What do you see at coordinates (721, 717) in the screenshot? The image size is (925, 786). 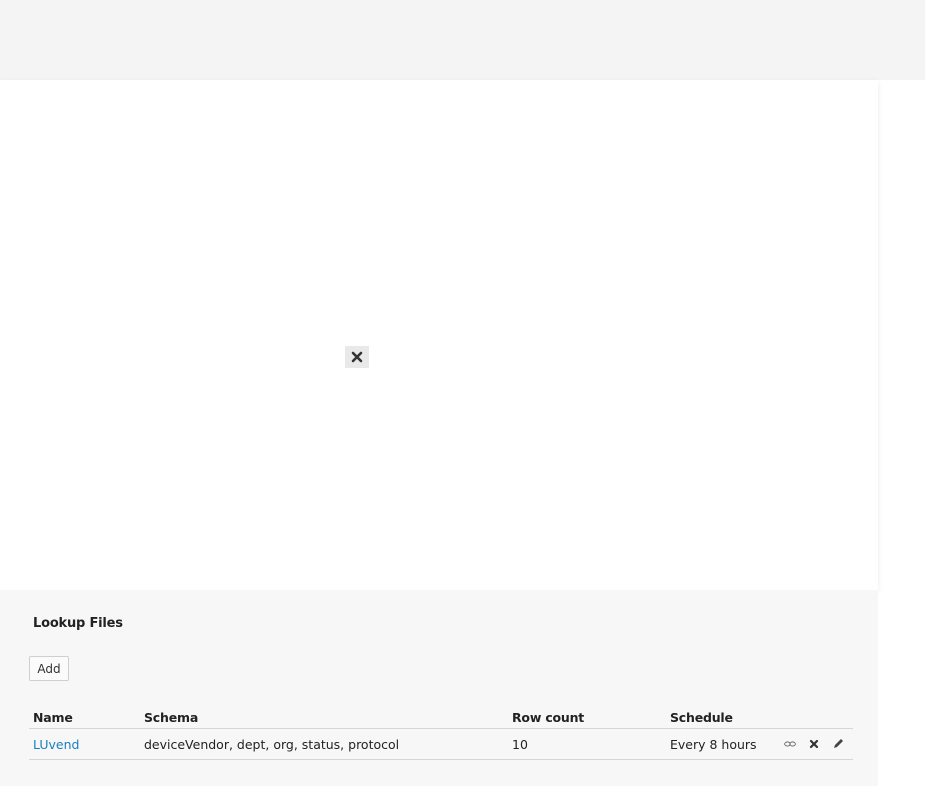 I see `header-schedule: Schedule` at bounding box center [721, 717].